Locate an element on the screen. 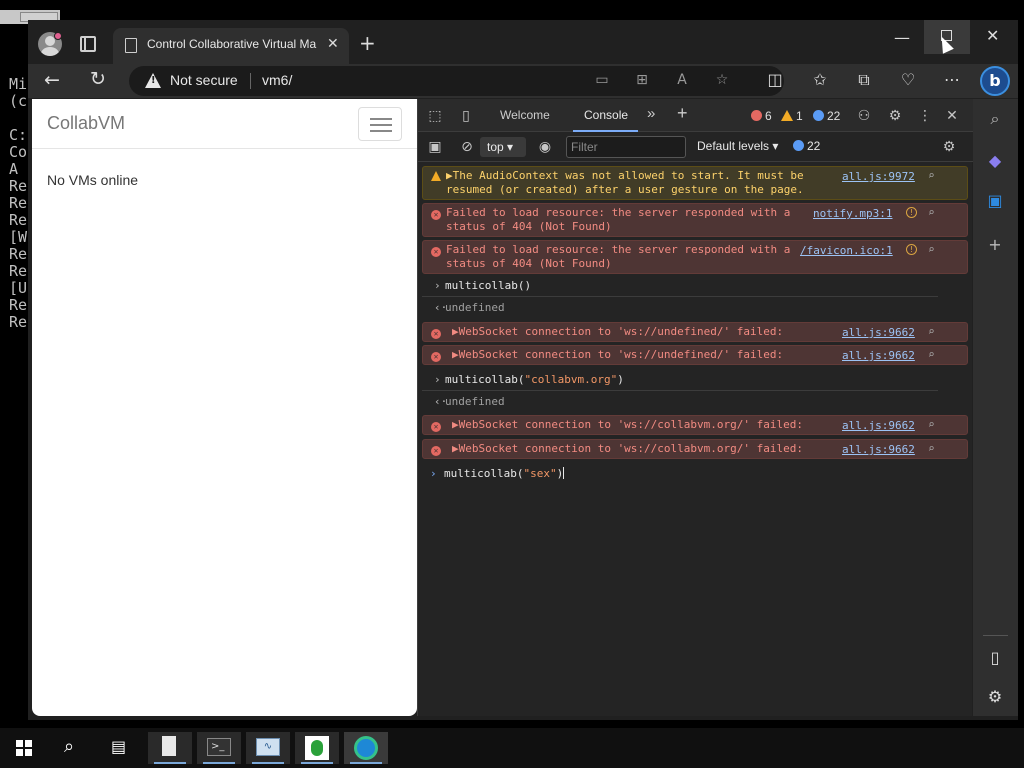 The image size is (1024, 768). log-levels-dropdown: Default levels ▾ is located at coordinates (737, 146).